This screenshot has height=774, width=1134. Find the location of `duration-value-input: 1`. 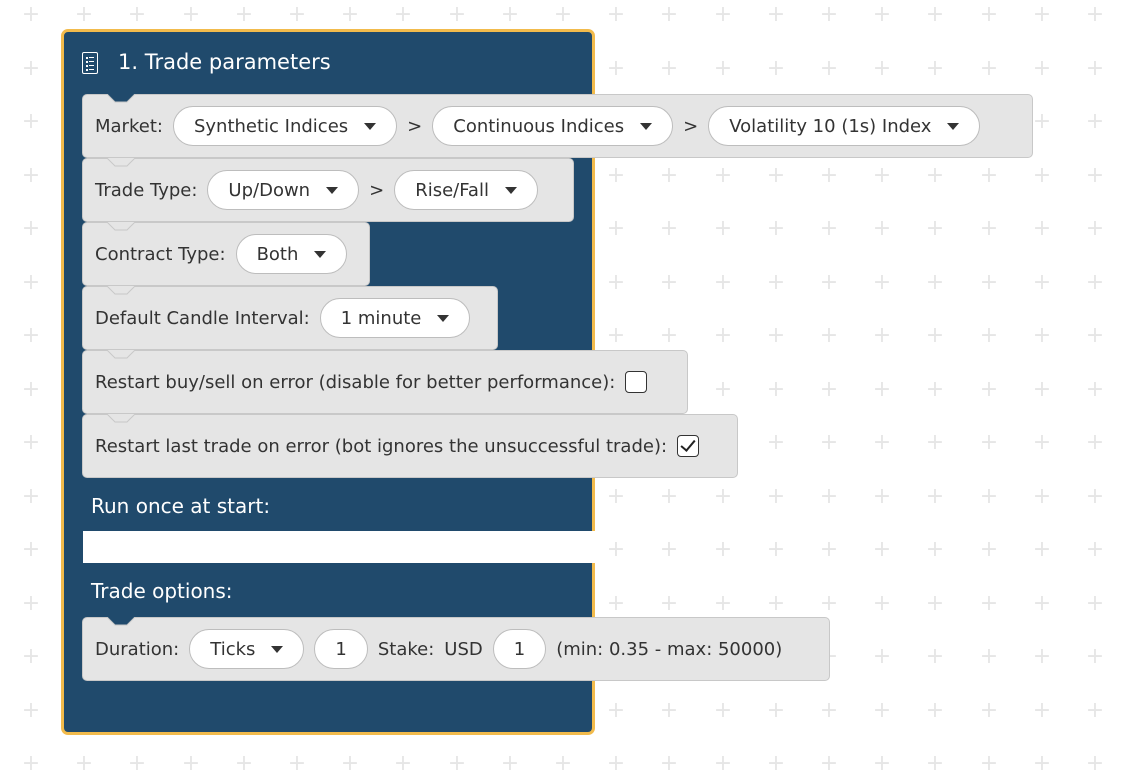

duration-value-input: 1 is located at coordinates (341, 649).